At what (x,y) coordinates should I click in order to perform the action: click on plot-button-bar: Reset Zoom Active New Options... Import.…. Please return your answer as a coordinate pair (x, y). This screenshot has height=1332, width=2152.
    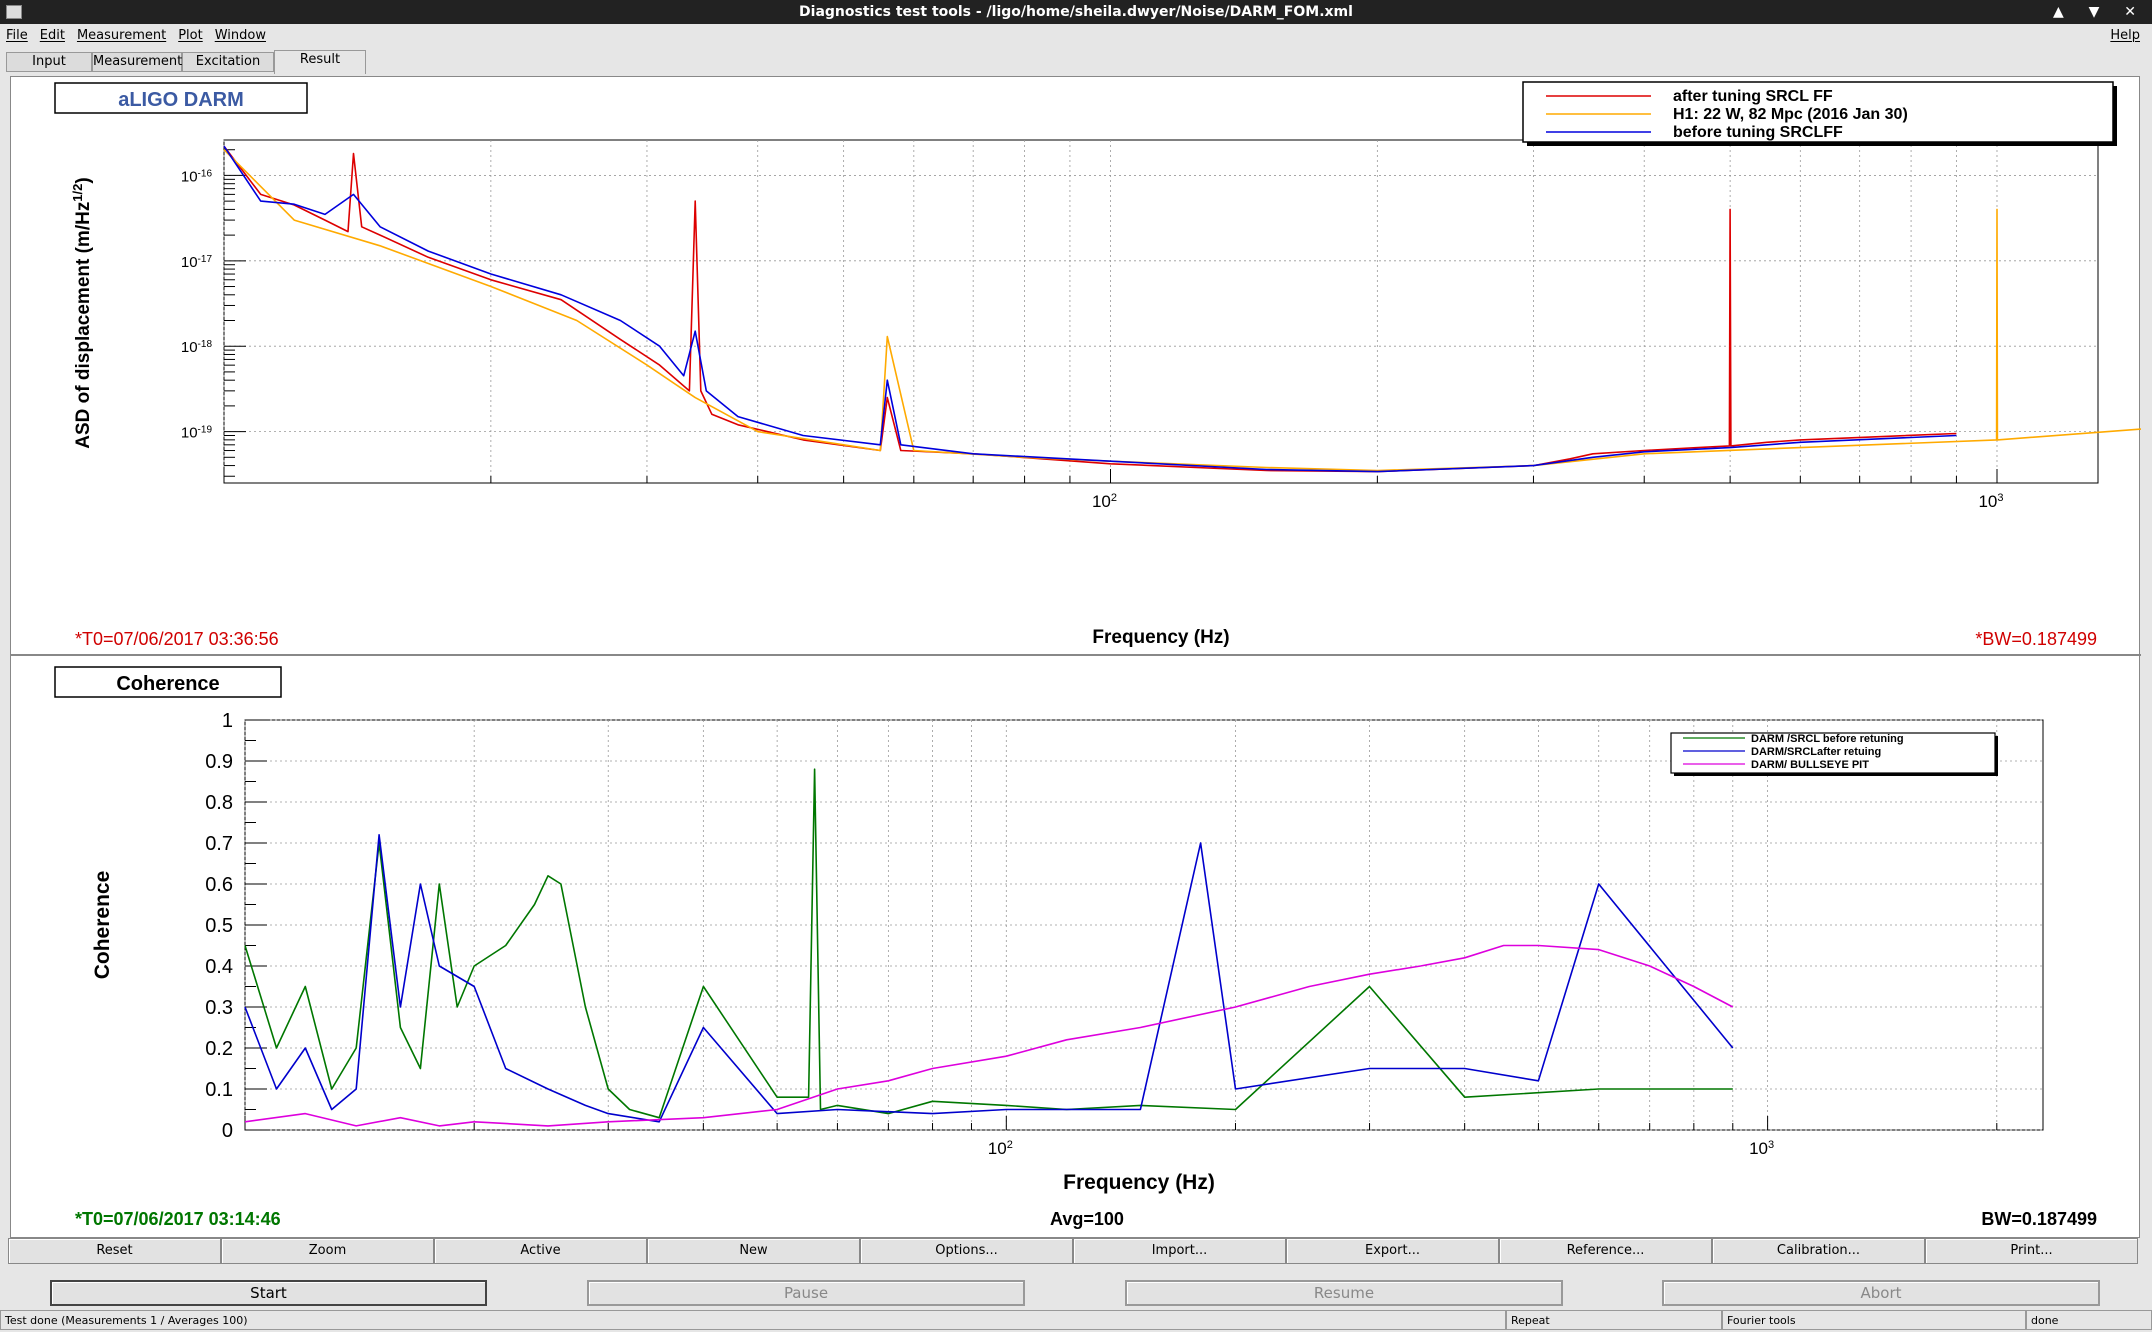
    Looking at the image, I should click on (1074, 1252).